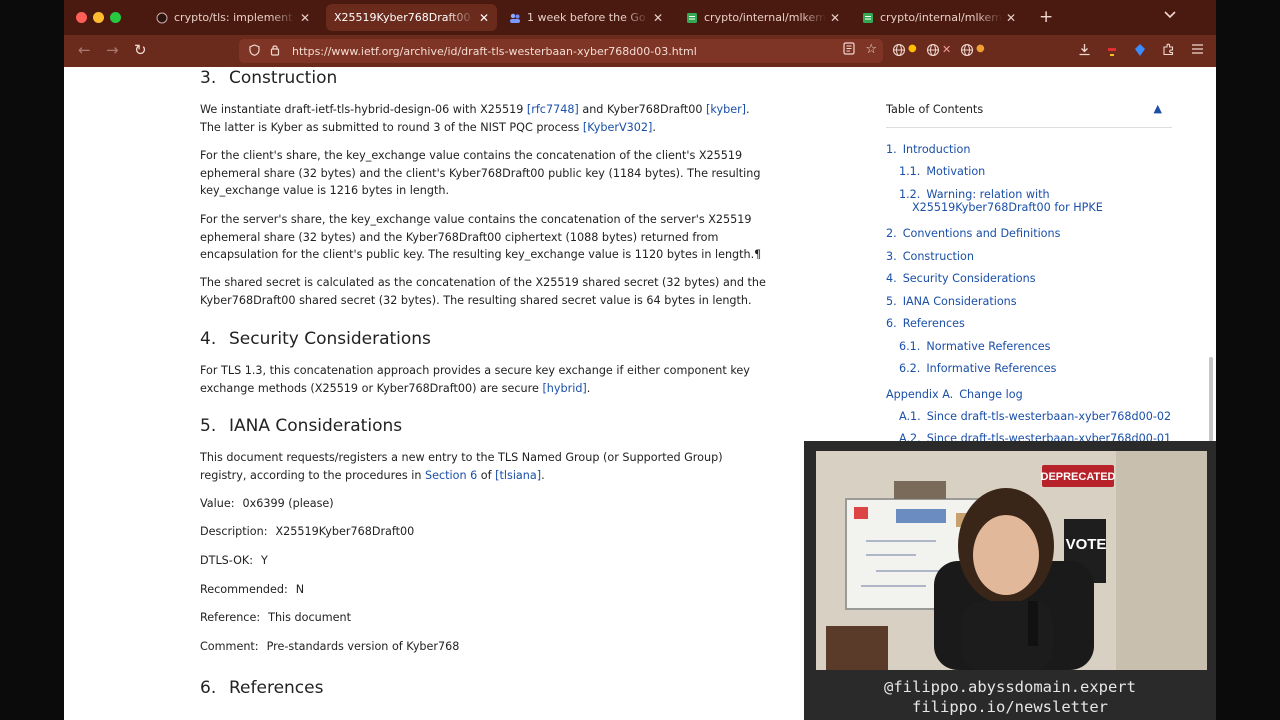 This screenshot has height=720, width=1280. Describe the element at coordinates (1211, 402) in the screenshot. I see `scrollbar` at that location.